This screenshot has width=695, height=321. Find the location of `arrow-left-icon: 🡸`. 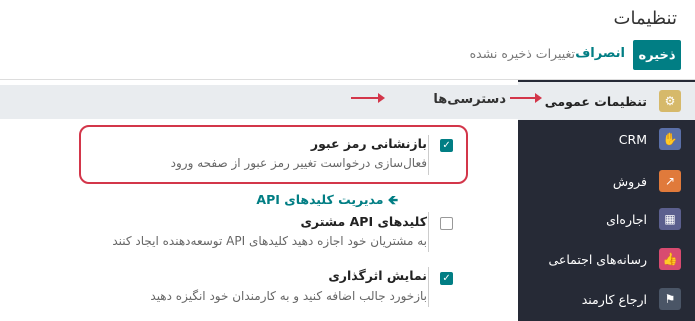

arrow-left-icon: 🡸 is located at coordinates (392, 199).